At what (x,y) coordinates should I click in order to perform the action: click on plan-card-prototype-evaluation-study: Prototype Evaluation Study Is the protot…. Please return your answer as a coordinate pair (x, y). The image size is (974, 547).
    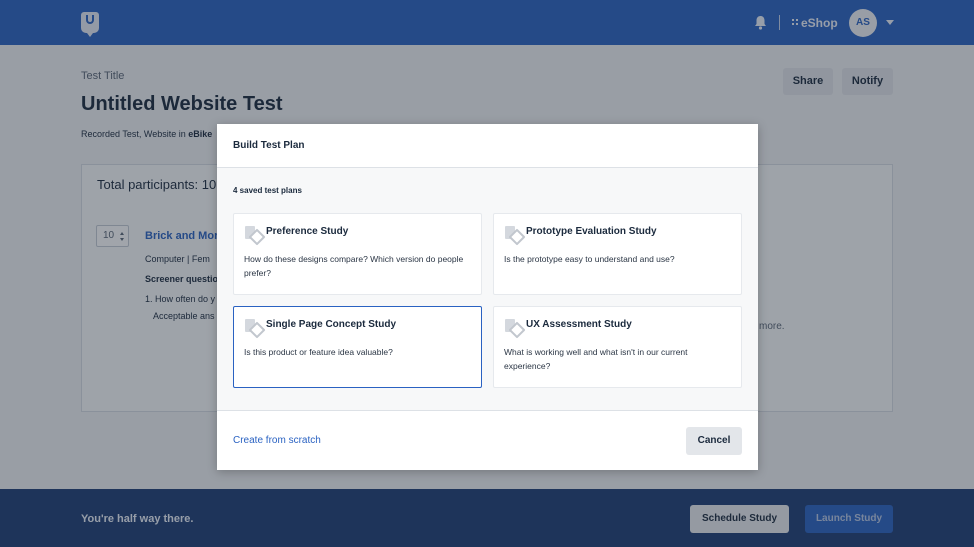
    Looking at the image, I should click on (617, 254).